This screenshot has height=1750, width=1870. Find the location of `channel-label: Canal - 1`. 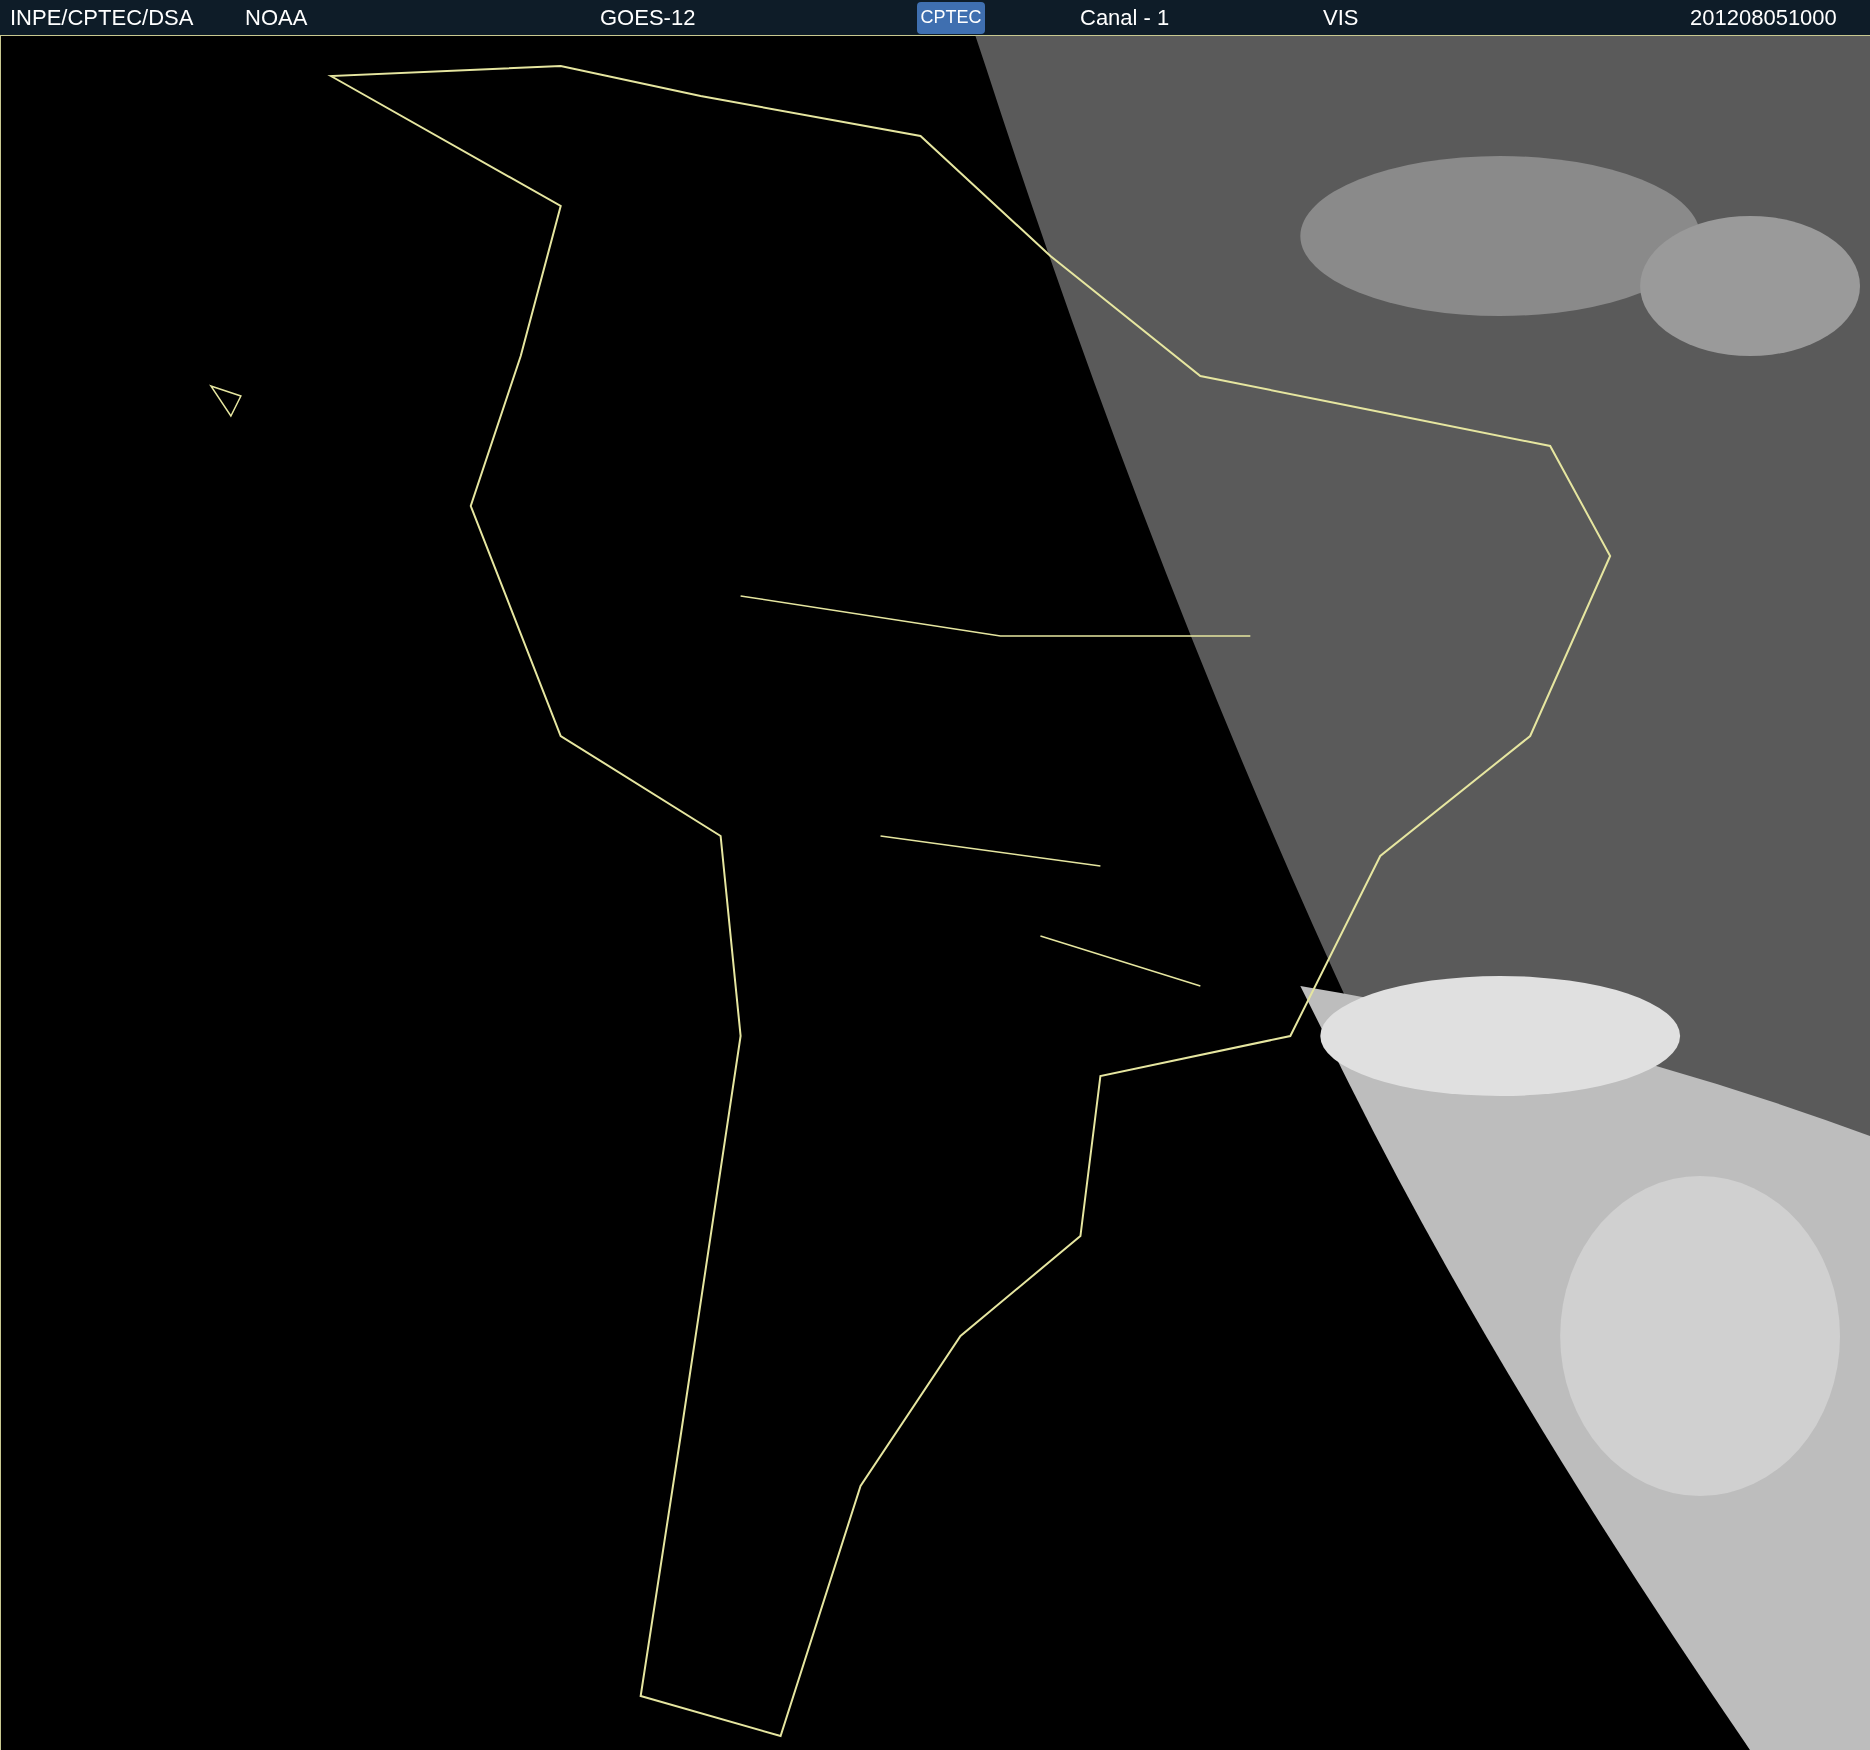

channel-label: Canal - 1 is located at coordinates (1125, 18).